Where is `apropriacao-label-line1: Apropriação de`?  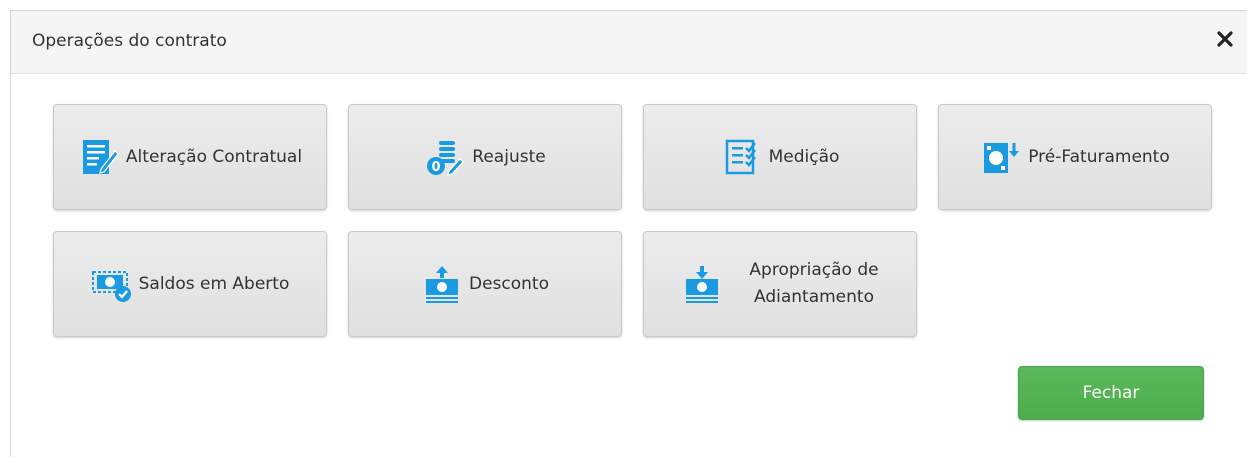
apropriacao-label-line1: Apropriação de is located at coordinates (814, 270).